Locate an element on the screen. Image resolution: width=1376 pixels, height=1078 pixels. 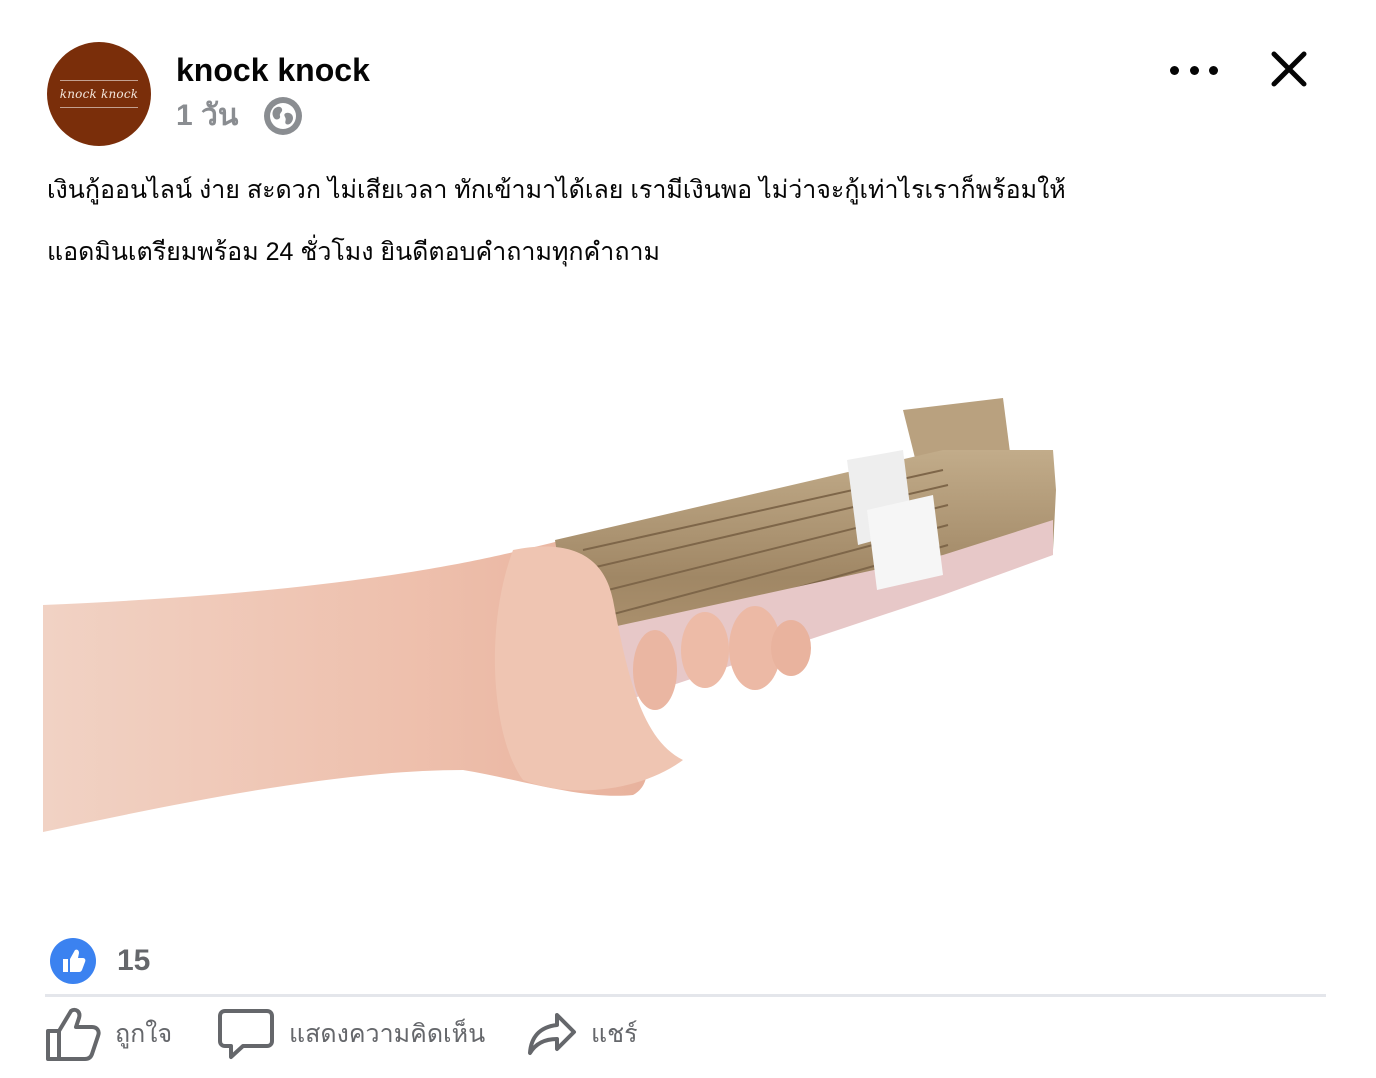
like-button: ถูกใจ is located at coordinates (131, 1034).